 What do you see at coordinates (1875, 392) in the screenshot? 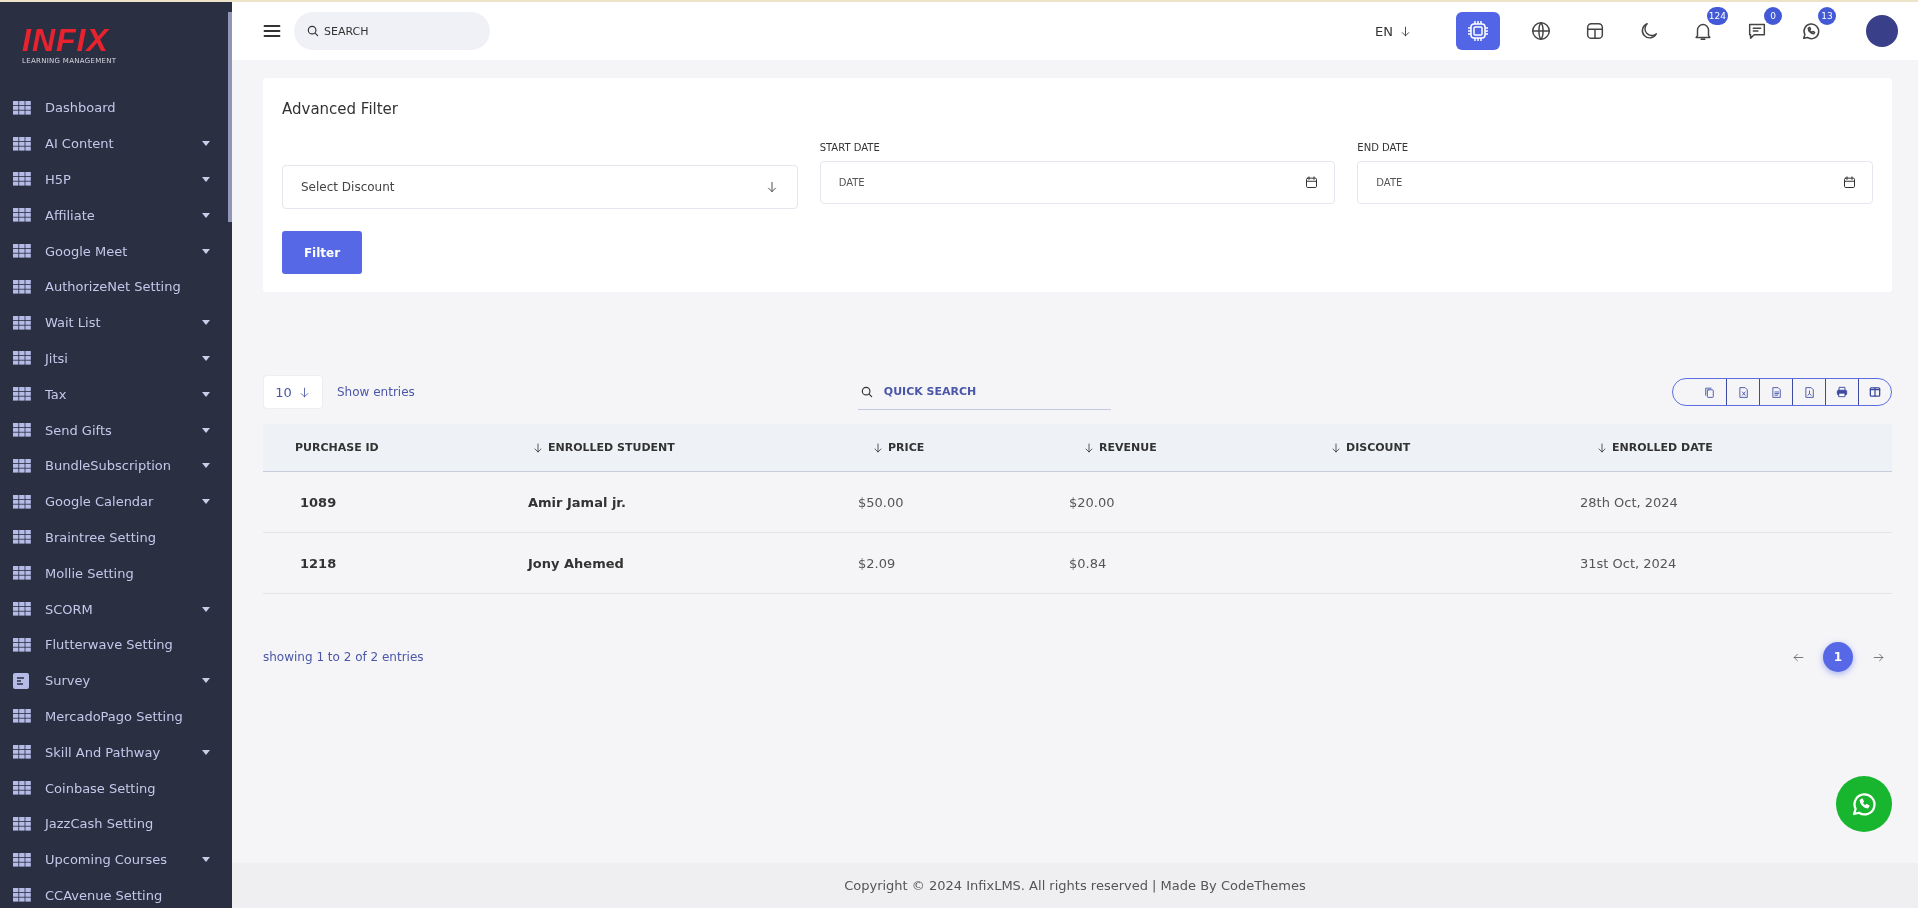
I see `columns-icon` at bounding box center [1875, 392].